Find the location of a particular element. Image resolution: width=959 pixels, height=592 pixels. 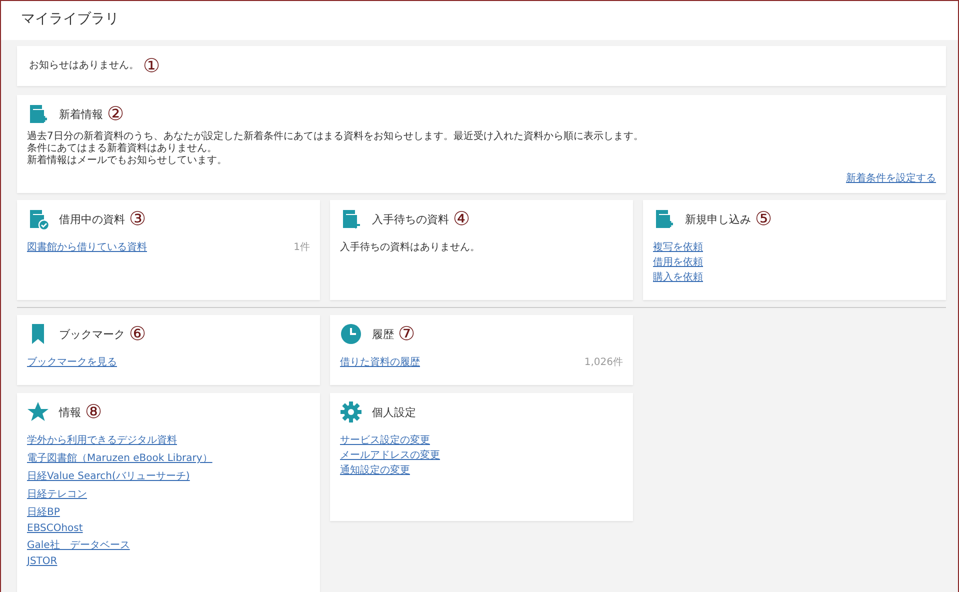

card-title: 新規申し込み is located at coordinates (718, 219).